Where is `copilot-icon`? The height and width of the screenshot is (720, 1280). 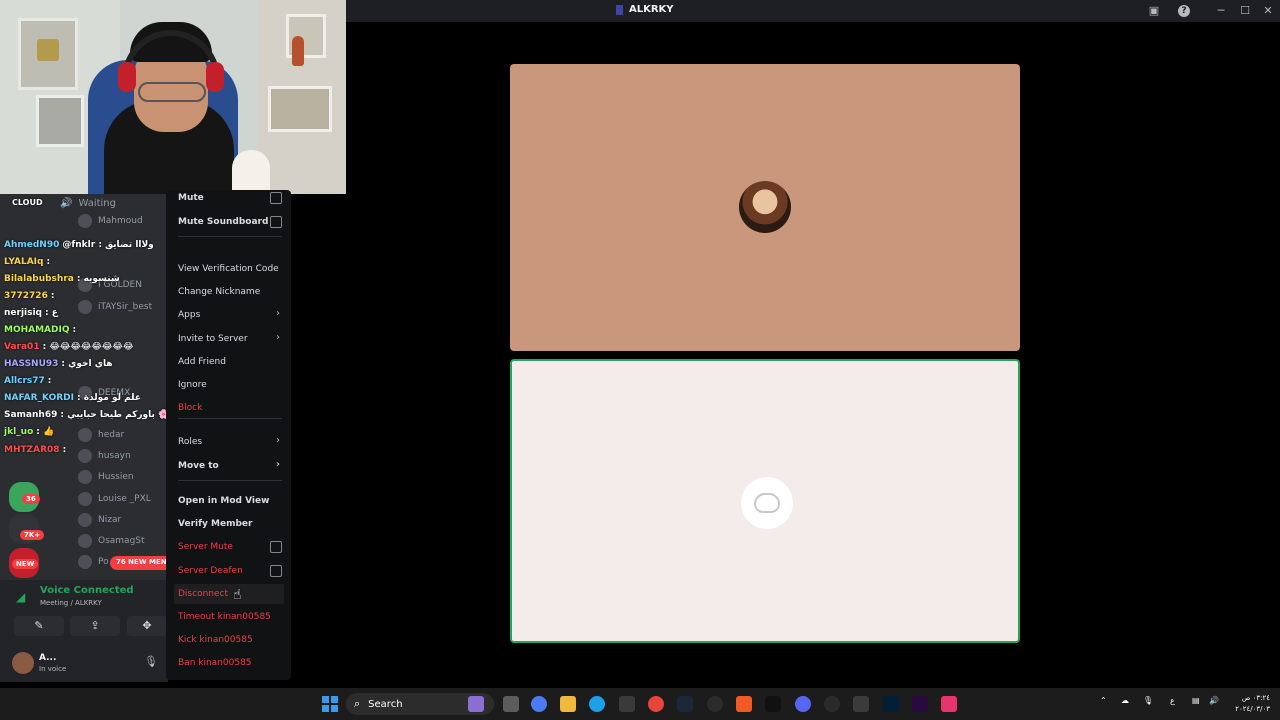
copilot-icon is located at coordinates (539, 704).